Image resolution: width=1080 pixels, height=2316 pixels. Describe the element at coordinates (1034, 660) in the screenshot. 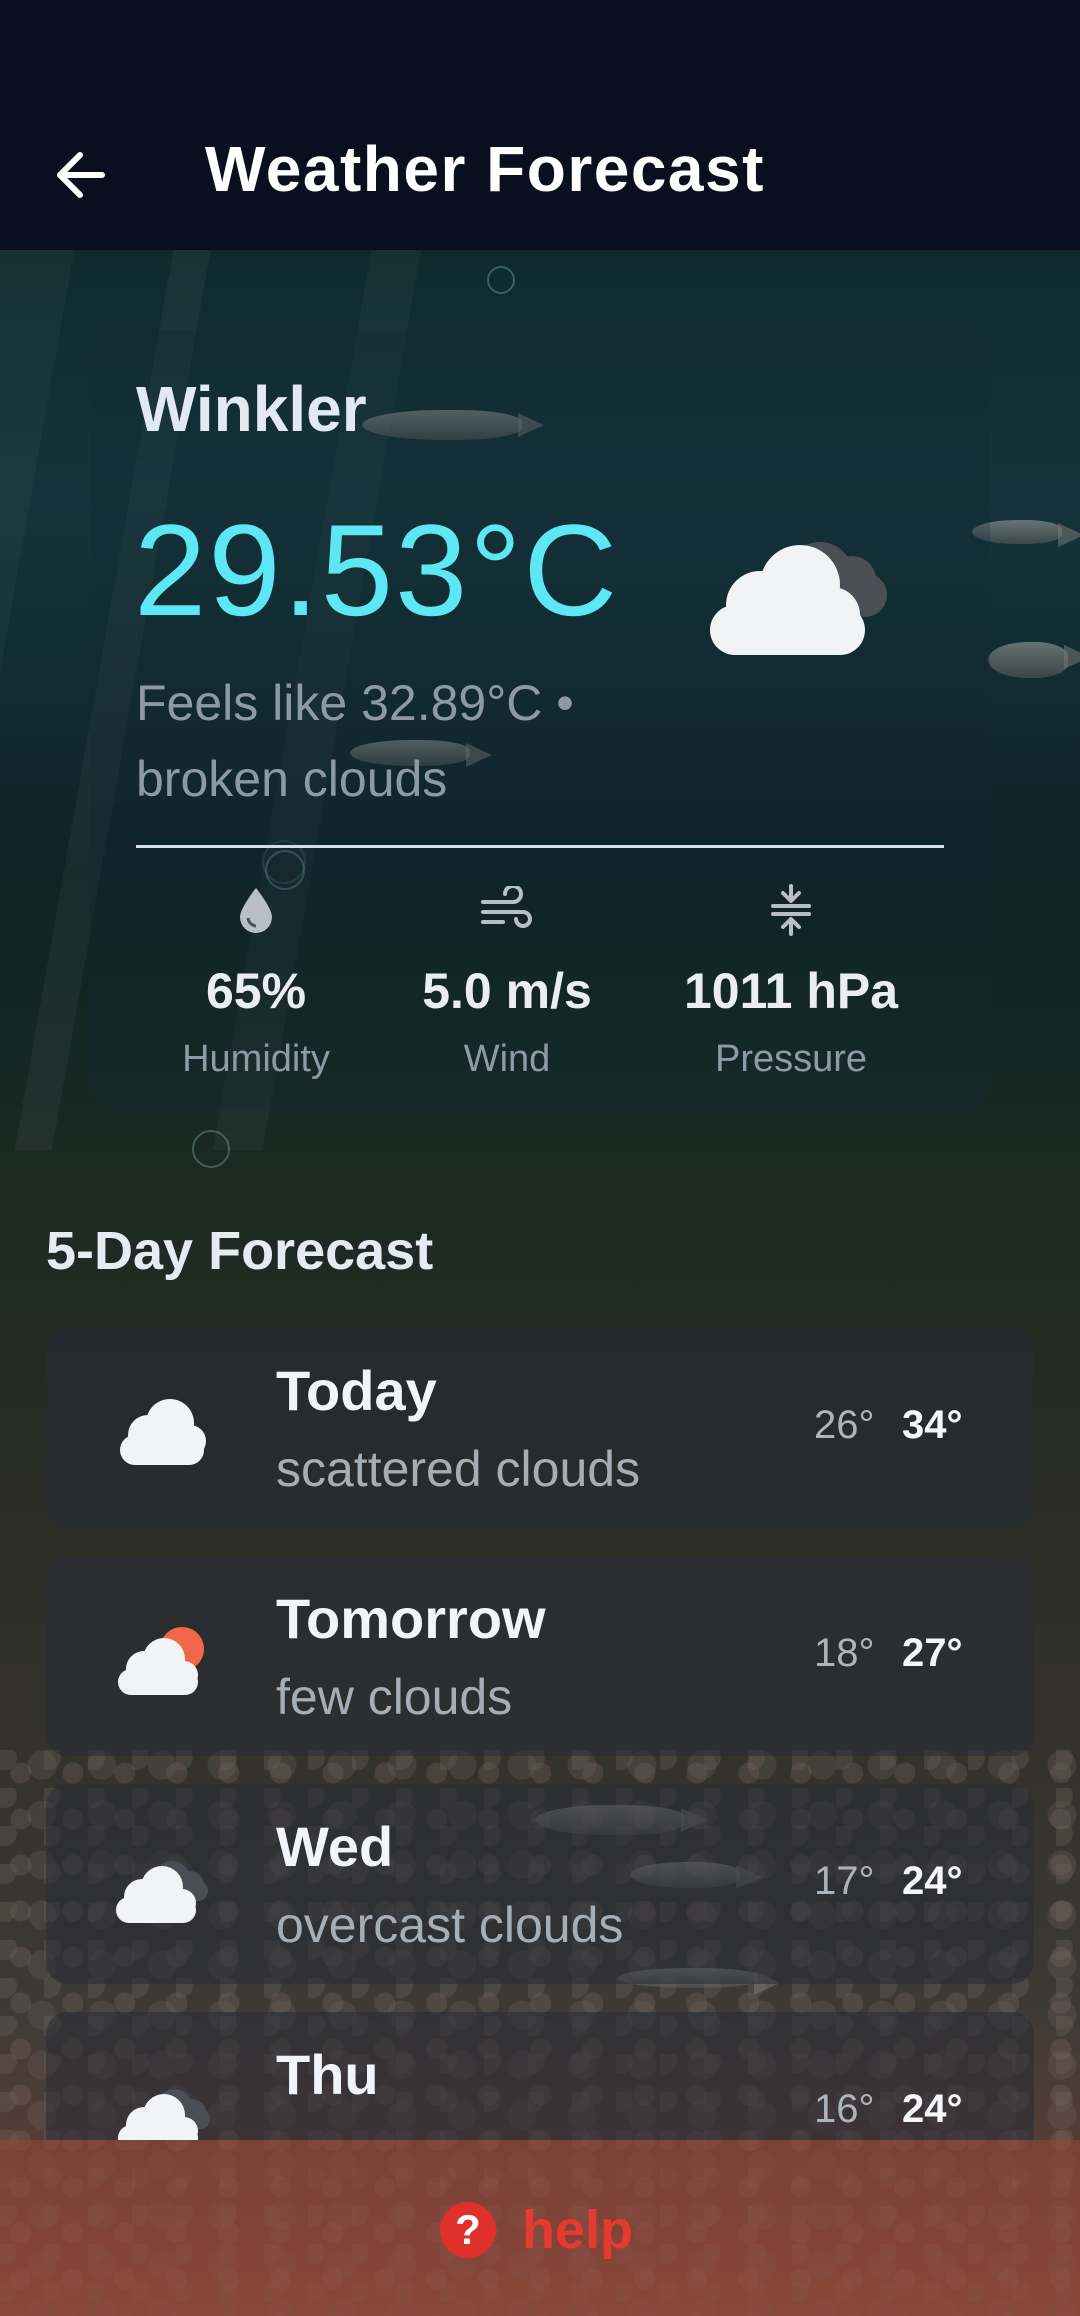

I see `fish-decoration` at that location.